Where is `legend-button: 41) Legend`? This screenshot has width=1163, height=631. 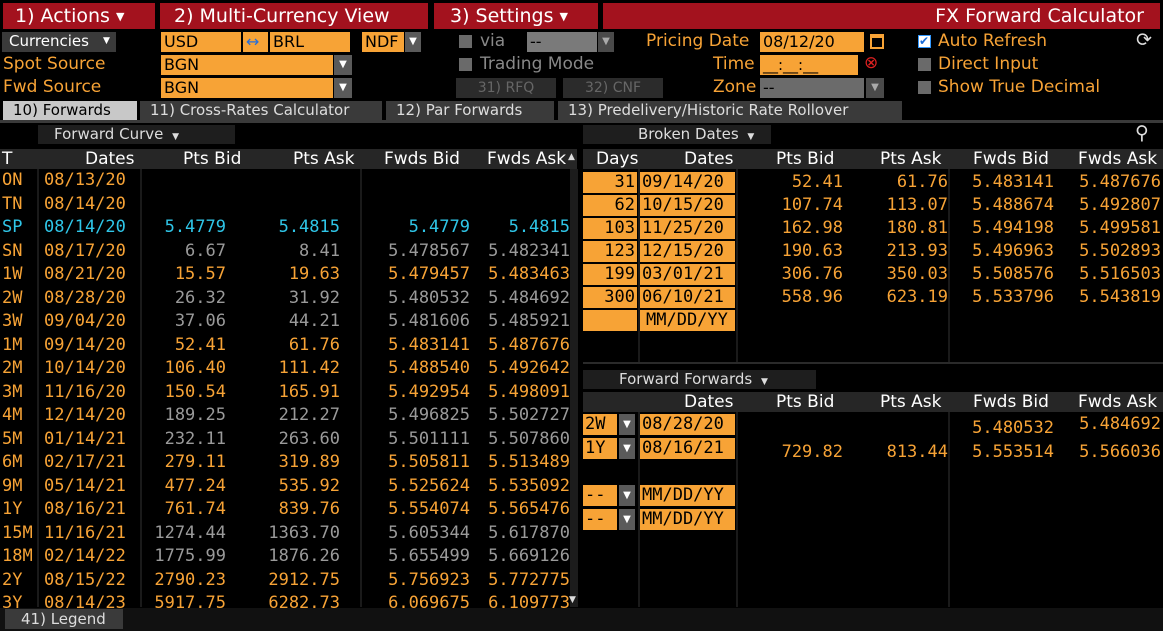 legend-button: 41) Legend is located at coordinates (64, 619).